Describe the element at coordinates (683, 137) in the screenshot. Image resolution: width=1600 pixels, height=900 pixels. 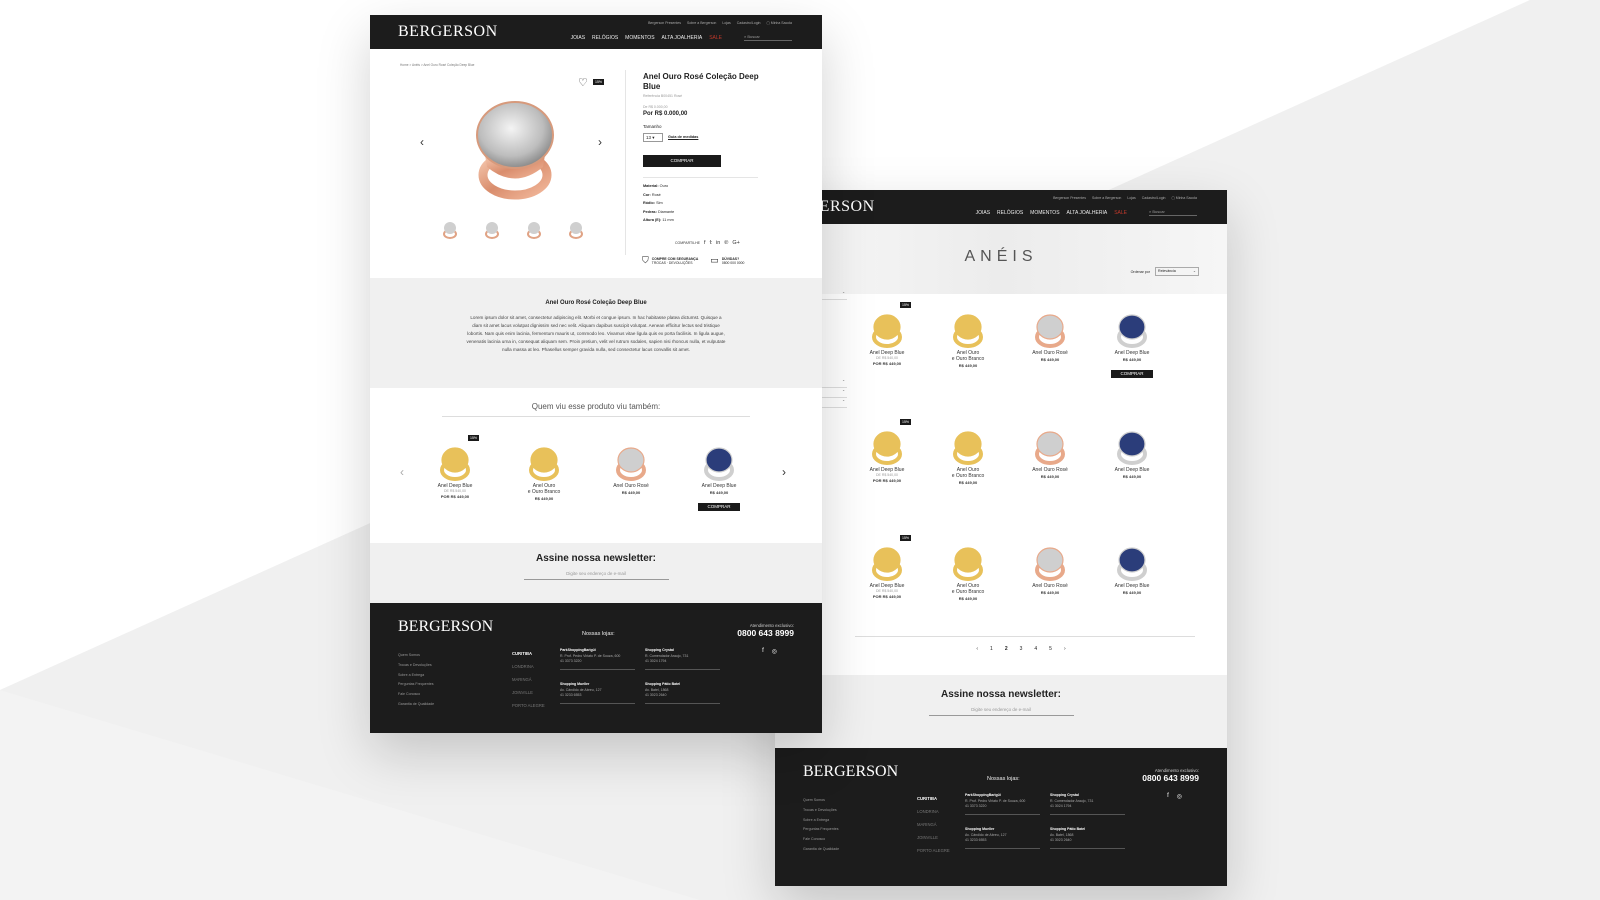
I see `size-guide-link: Guia de medidas` at that location.